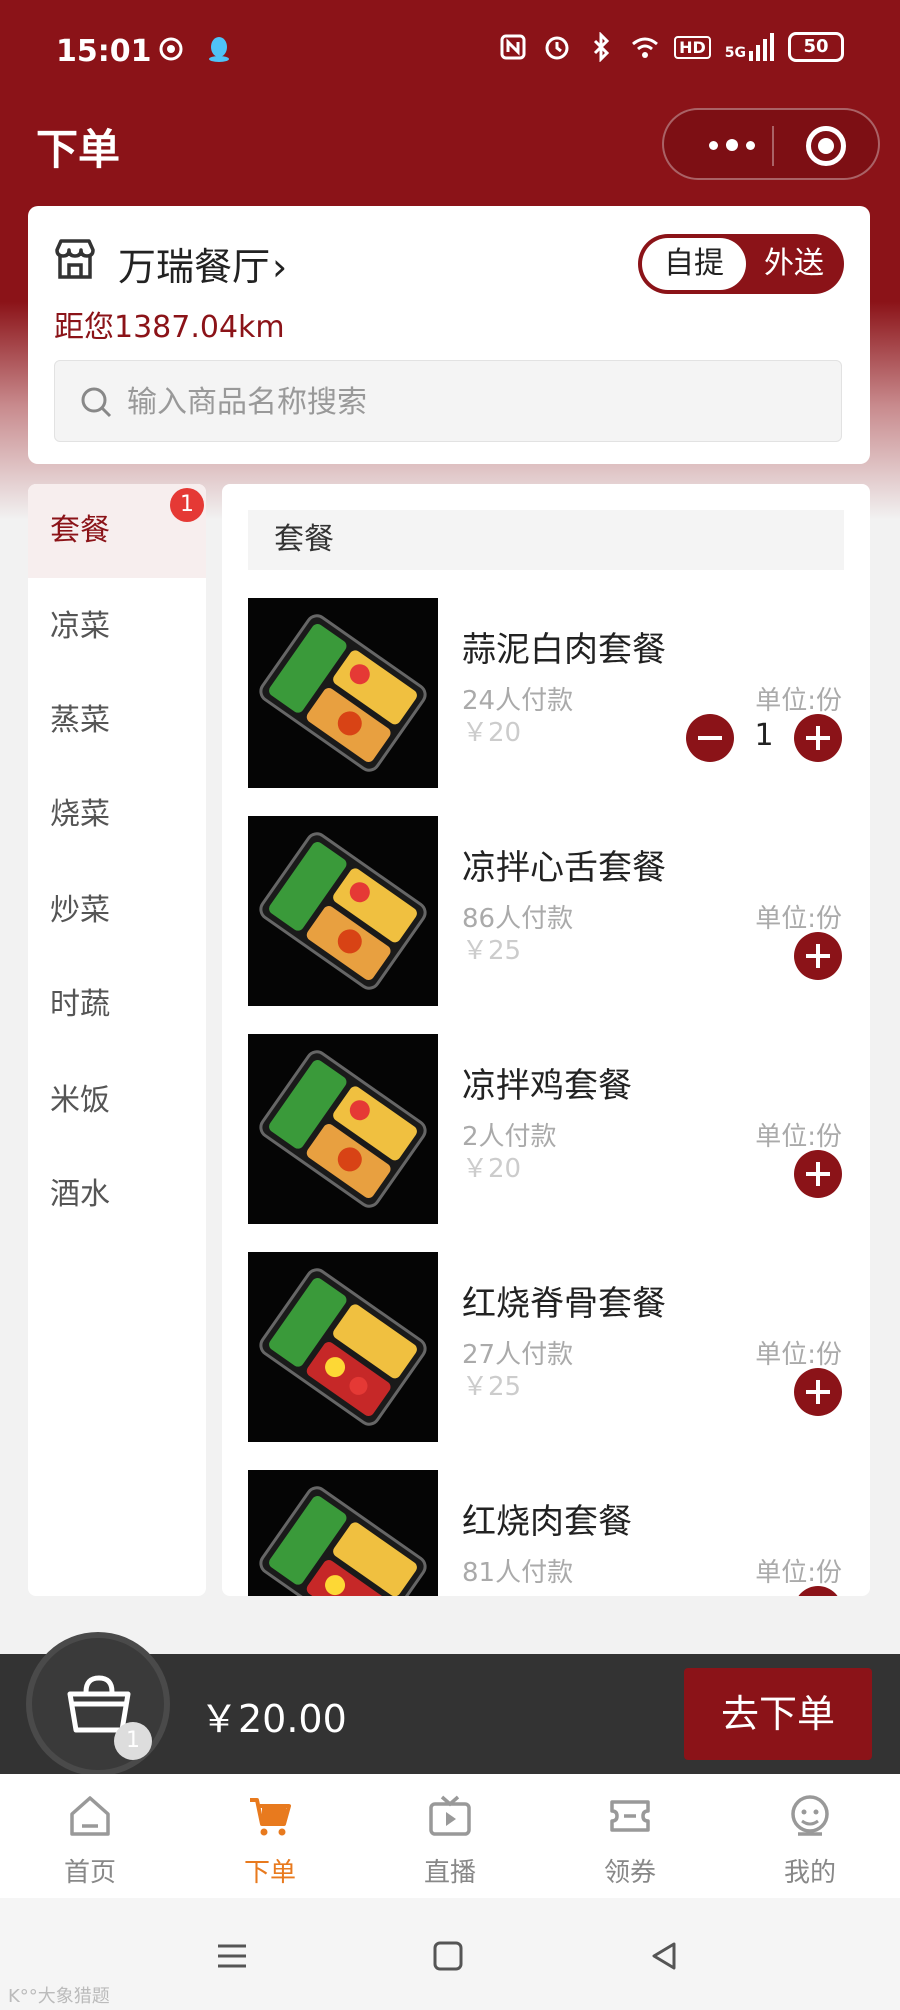 This screenshot has height=2010, width=900. What do you see at coordinates (472, 402) in the screenshot?
I see `search-input` at bounding box center [472, 402].